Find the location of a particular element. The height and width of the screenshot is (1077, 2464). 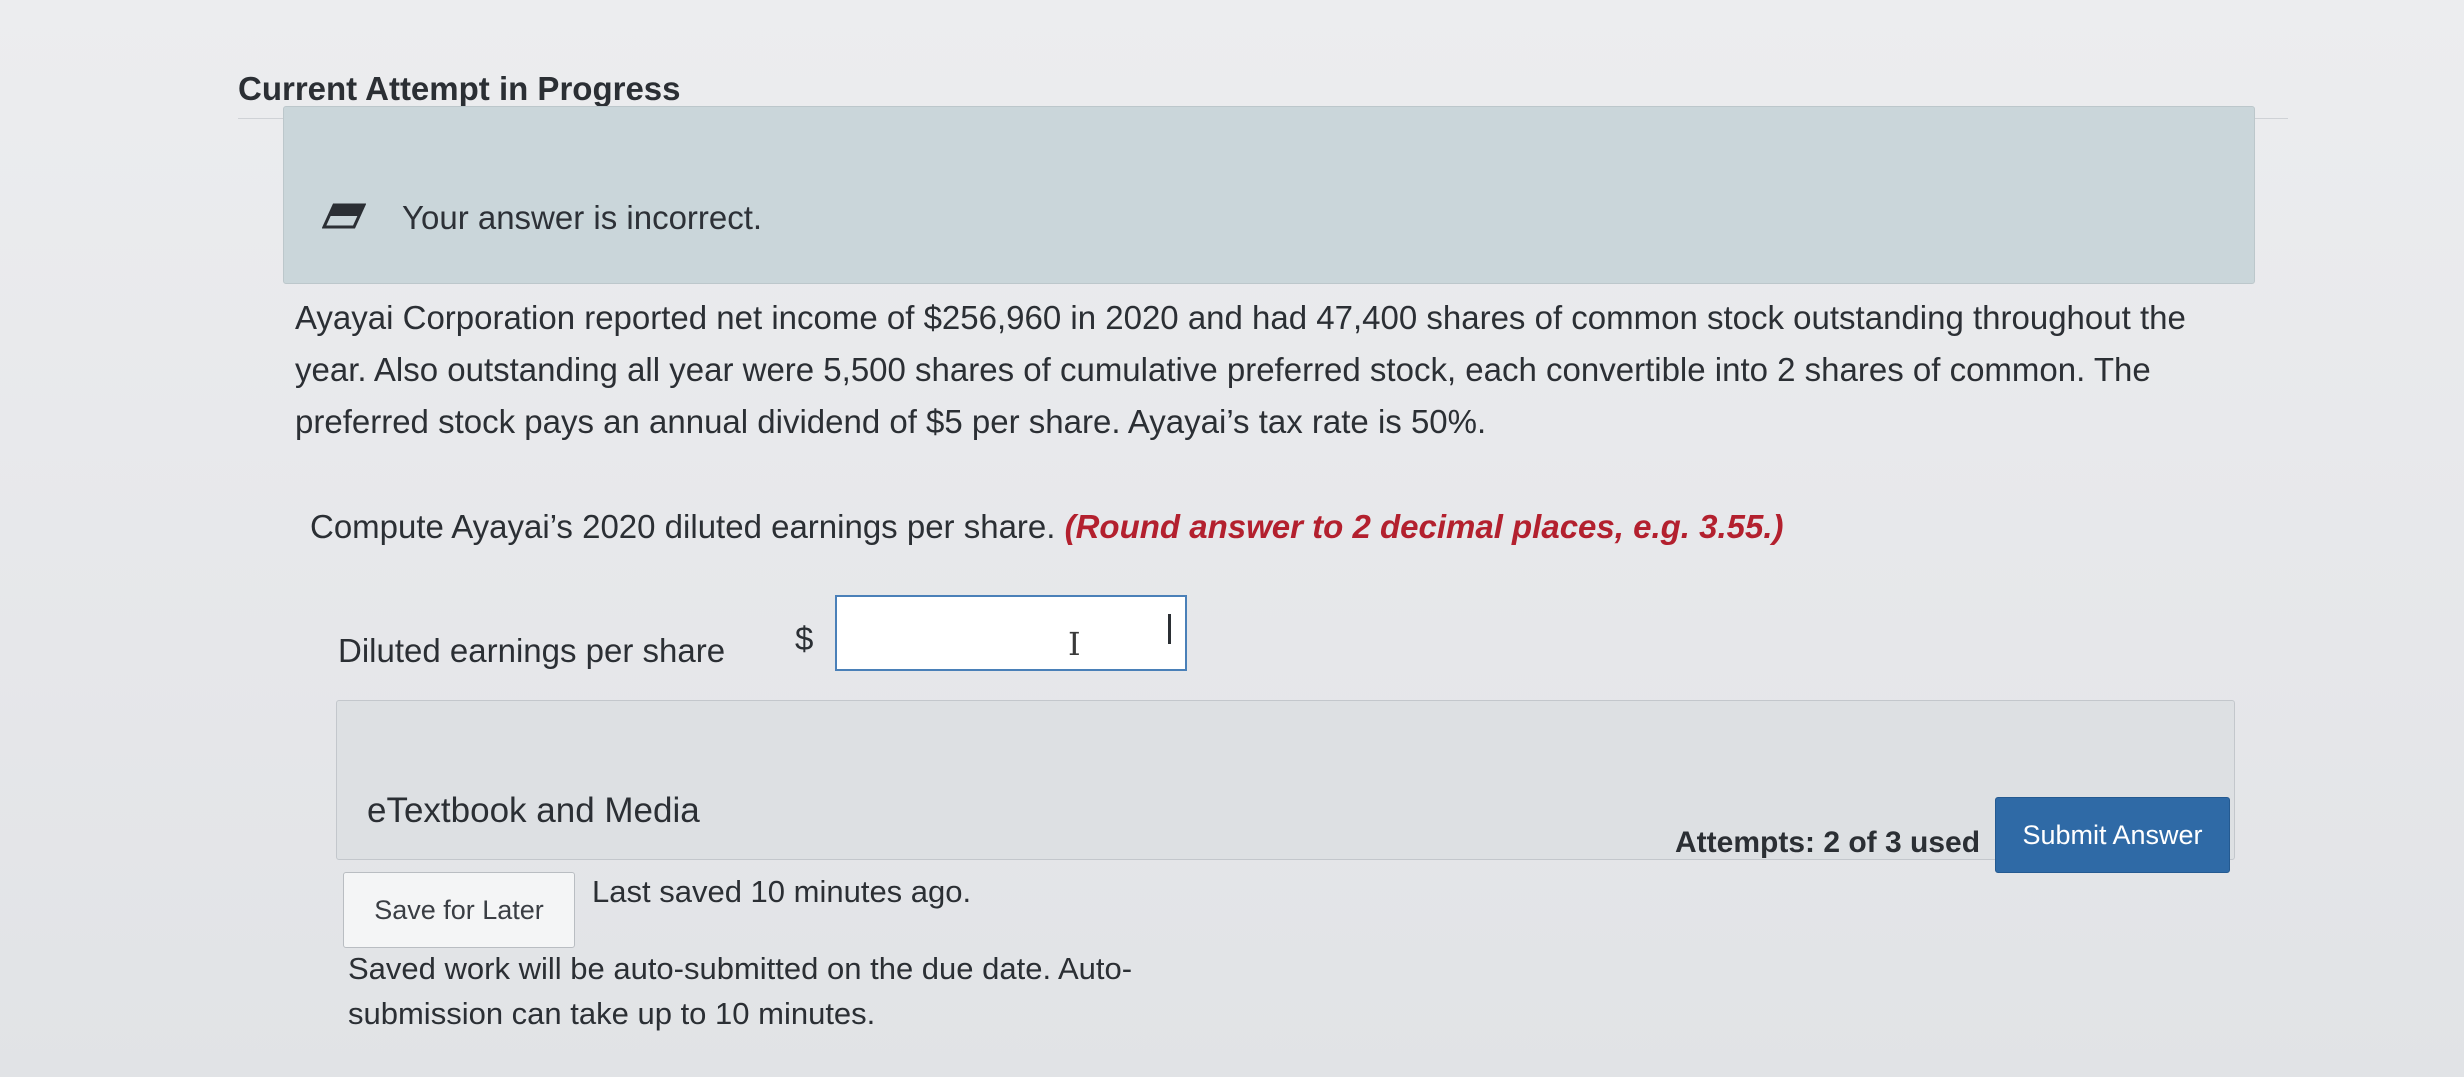

answer-label: Diluted earnings per share is located at coordinates (532, 650).